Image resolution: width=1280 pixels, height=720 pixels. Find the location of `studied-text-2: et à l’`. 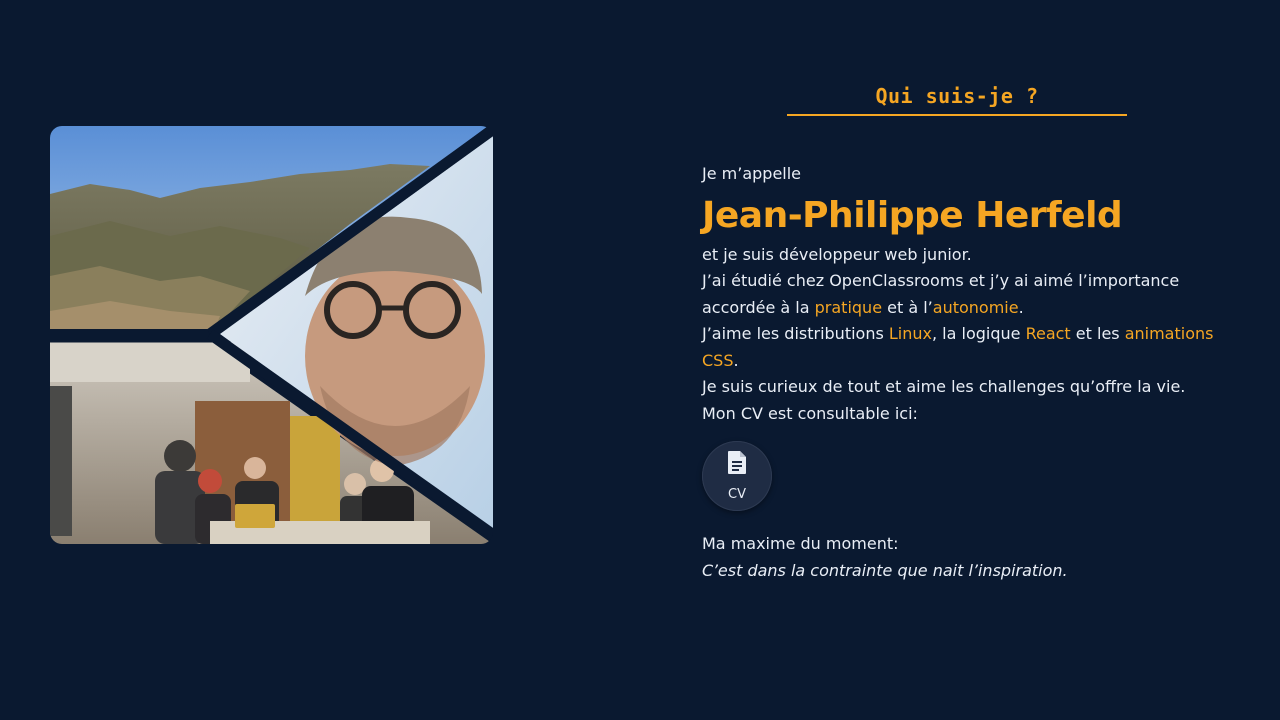

studied-text-2: et à l’ is located at coordinates (907, 307).